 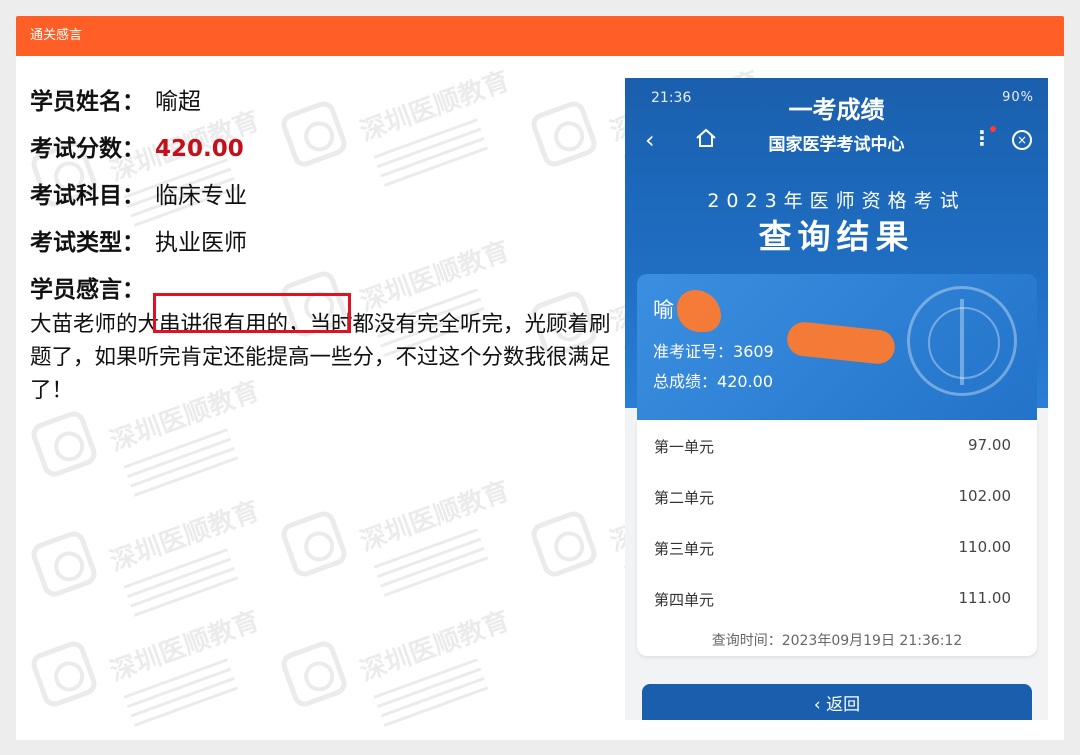 I want to click on exam-type-label: 考试类型：, so click(x=87, y=243).